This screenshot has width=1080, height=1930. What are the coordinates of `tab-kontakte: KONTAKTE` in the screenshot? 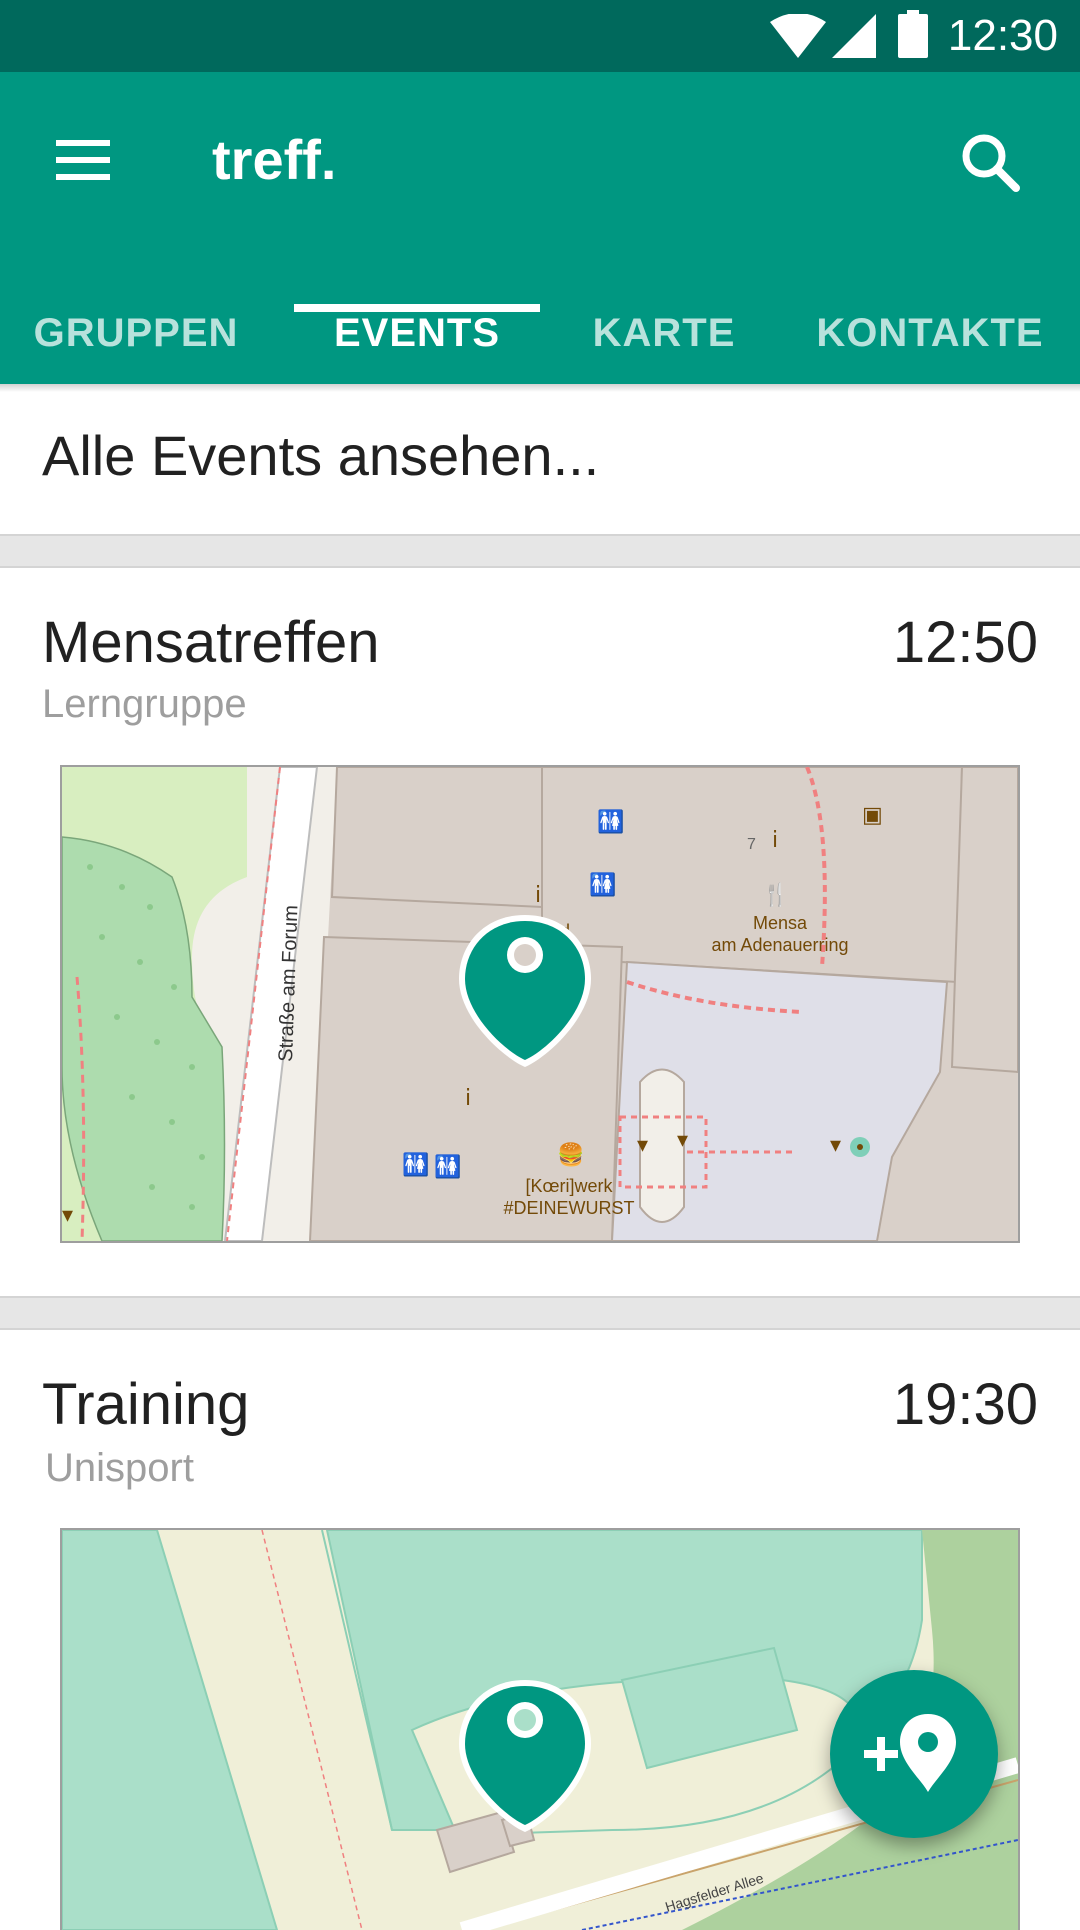 It's located at (930, 333).